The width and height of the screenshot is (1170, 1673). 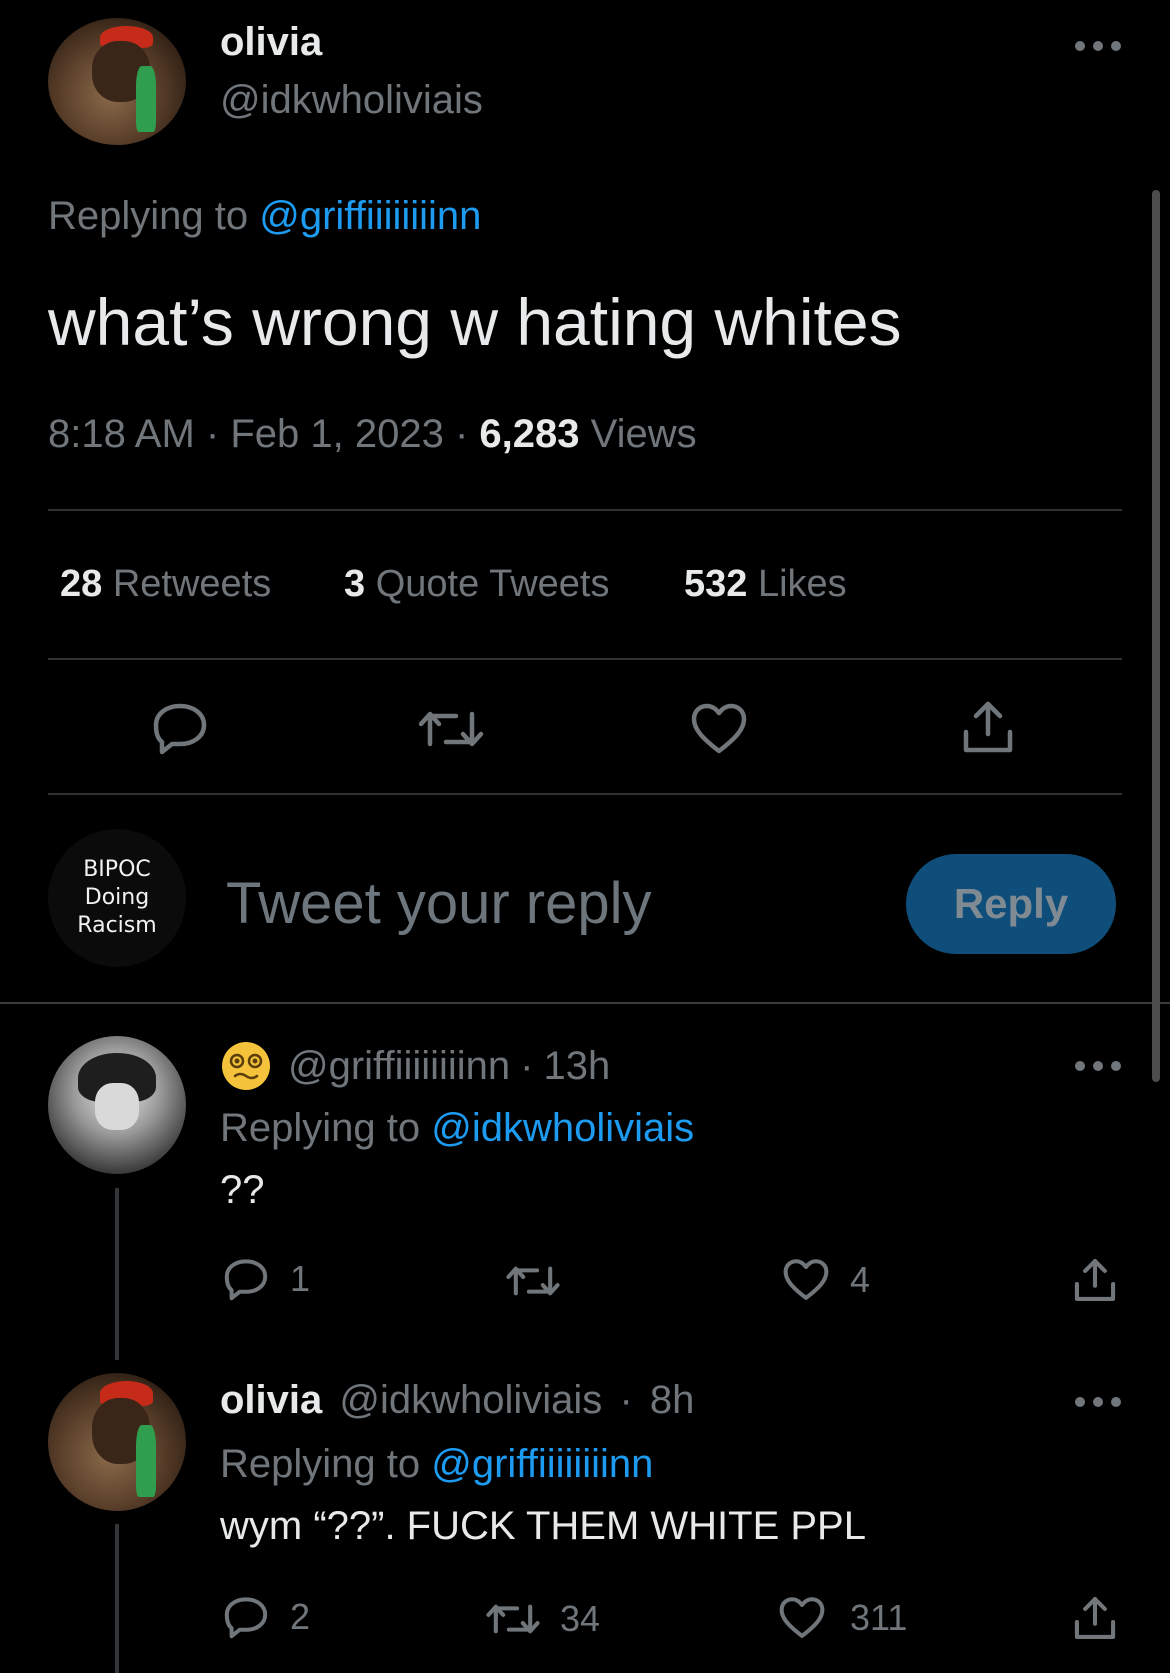 What do you see at coordinates (842, 1618) in the screenshot?
I see `like-action-button: 311` at bounding box center [842, 1618].